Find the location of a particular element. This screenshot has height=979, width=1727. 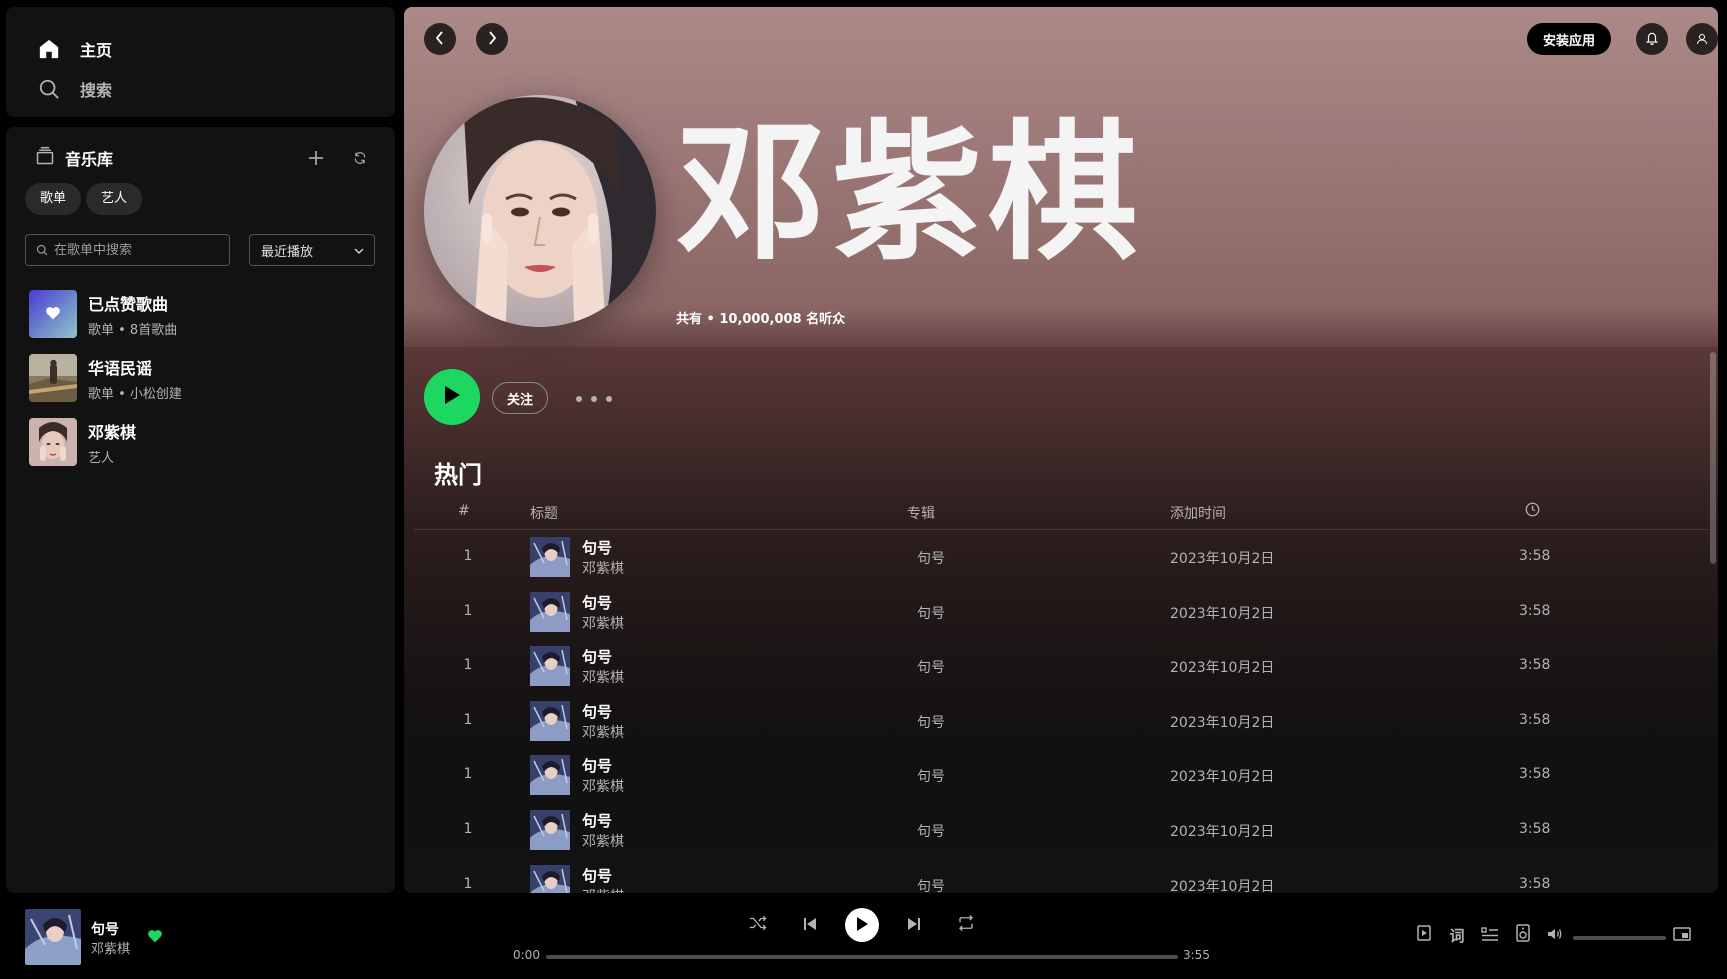

clock-icon is located at coordinates (1532, 511).